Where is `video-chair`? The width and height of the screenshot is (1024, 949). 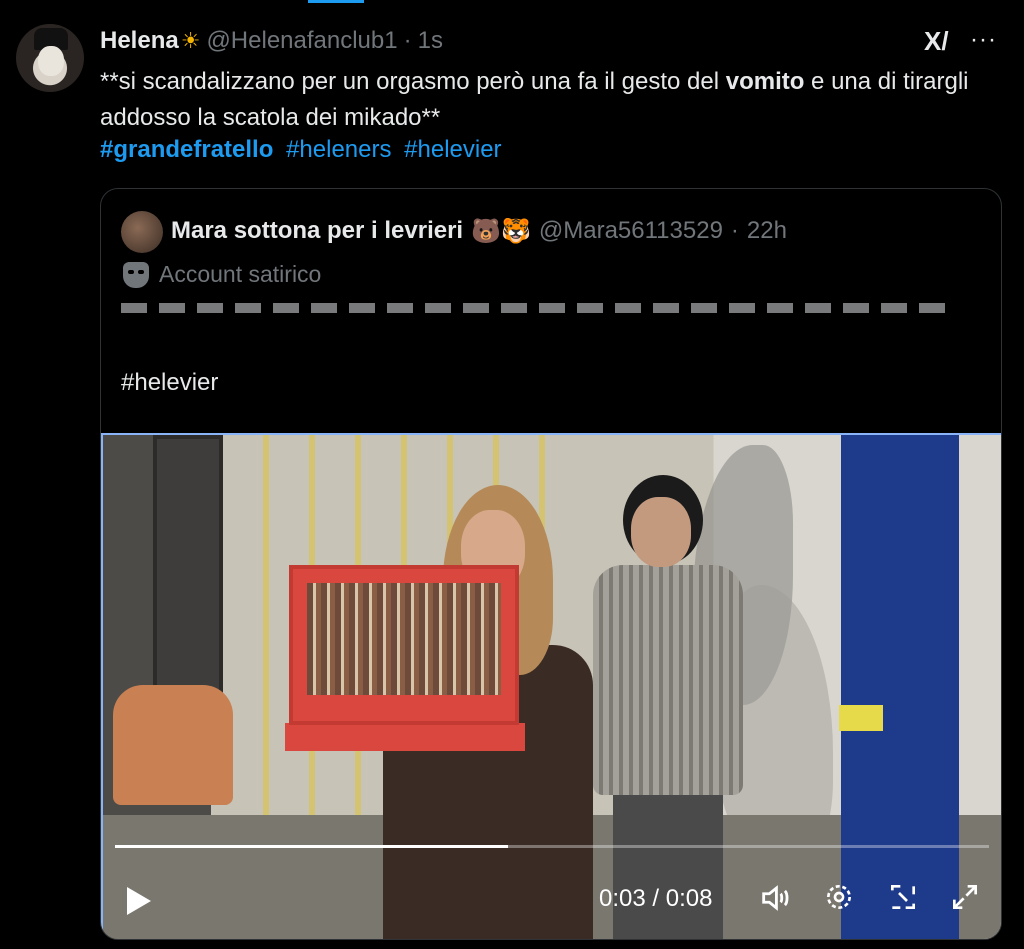
video-chair is located at coordinates (173, 745).